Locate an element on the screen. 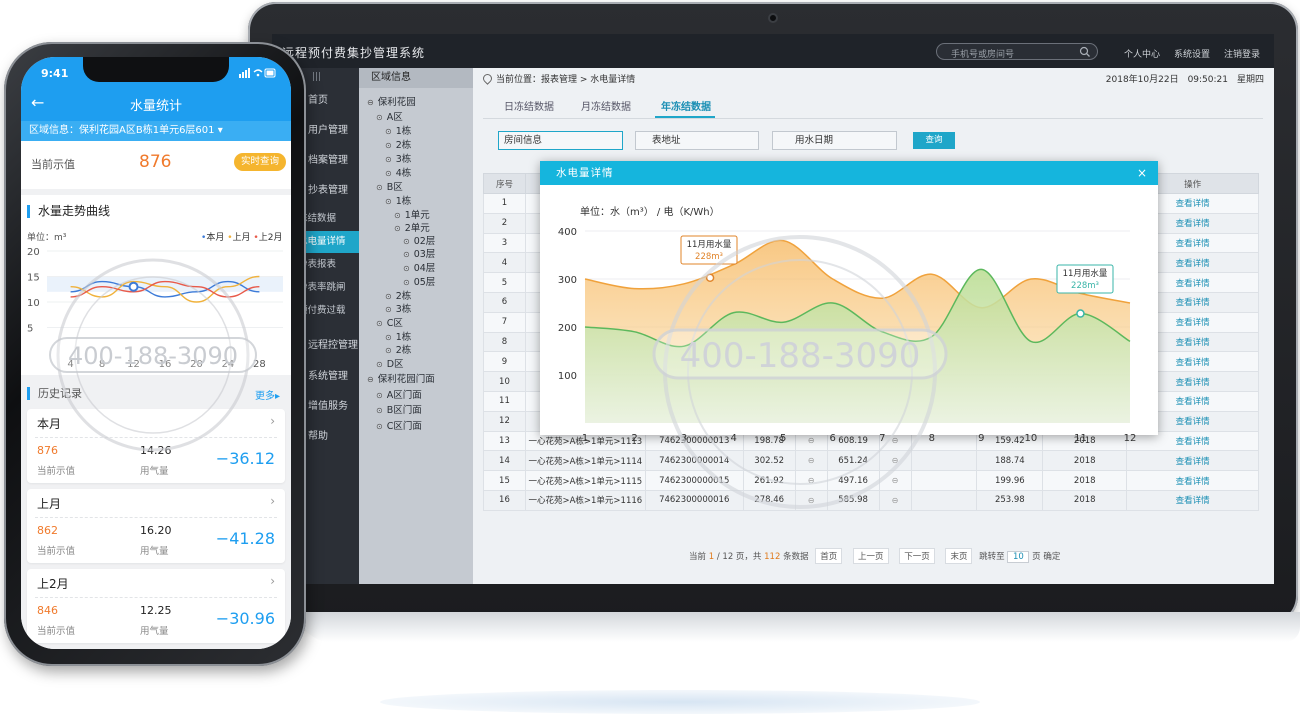 The width and height of the screenshot is (1300, 717). tree-node: ⊙ 2单元 is located at coordinates (412, 227).